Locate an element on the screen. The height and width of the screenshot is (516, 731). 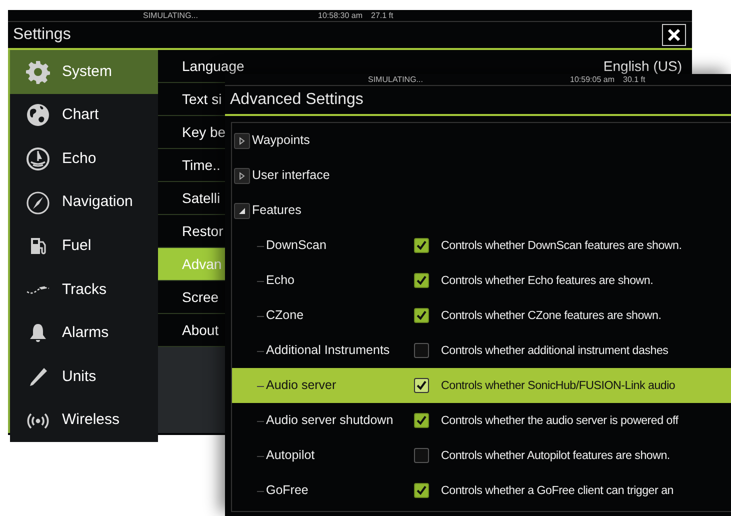
depth-reading: 30.1 ft is located at coordinates (634, 80).